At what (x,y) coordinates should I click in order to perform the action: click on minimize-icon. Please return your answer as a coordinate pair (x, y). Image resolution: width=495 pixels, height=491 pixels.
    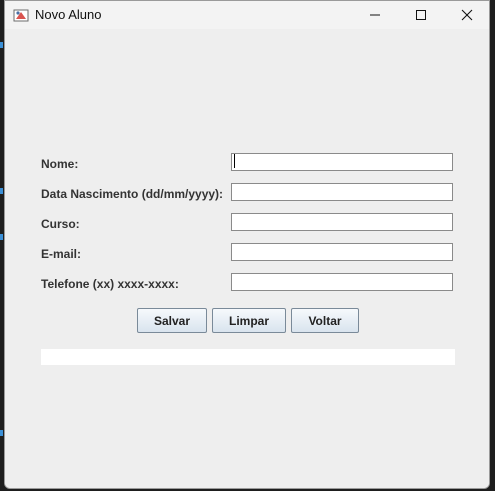
    Looking at the image, I should click on (375, 15).